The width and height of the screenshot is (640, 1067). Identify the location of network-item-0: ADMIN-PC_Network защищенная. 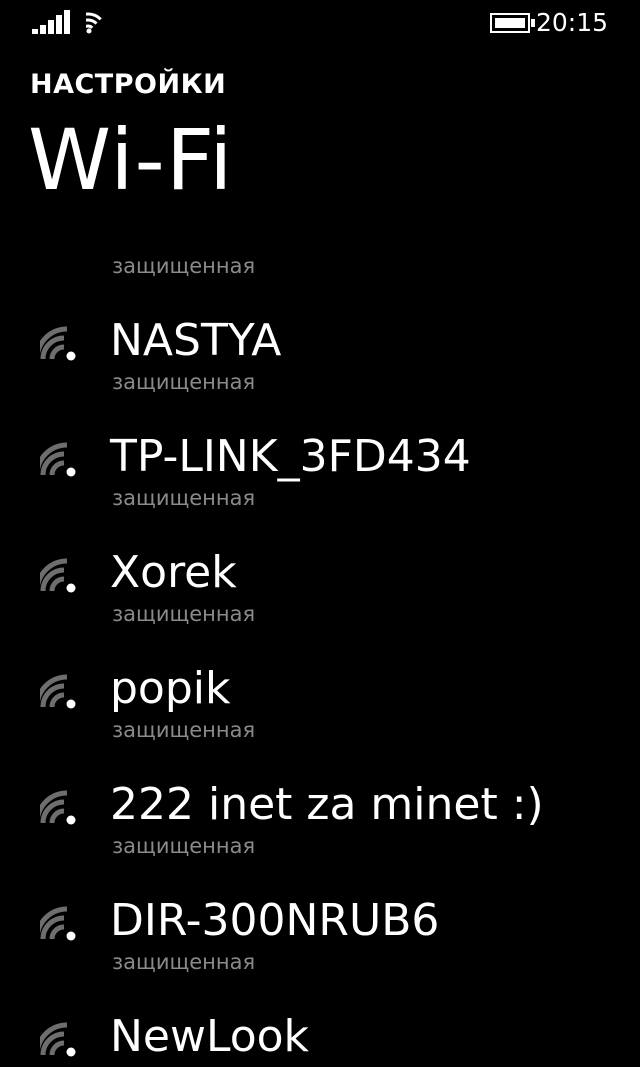
(320, 275).